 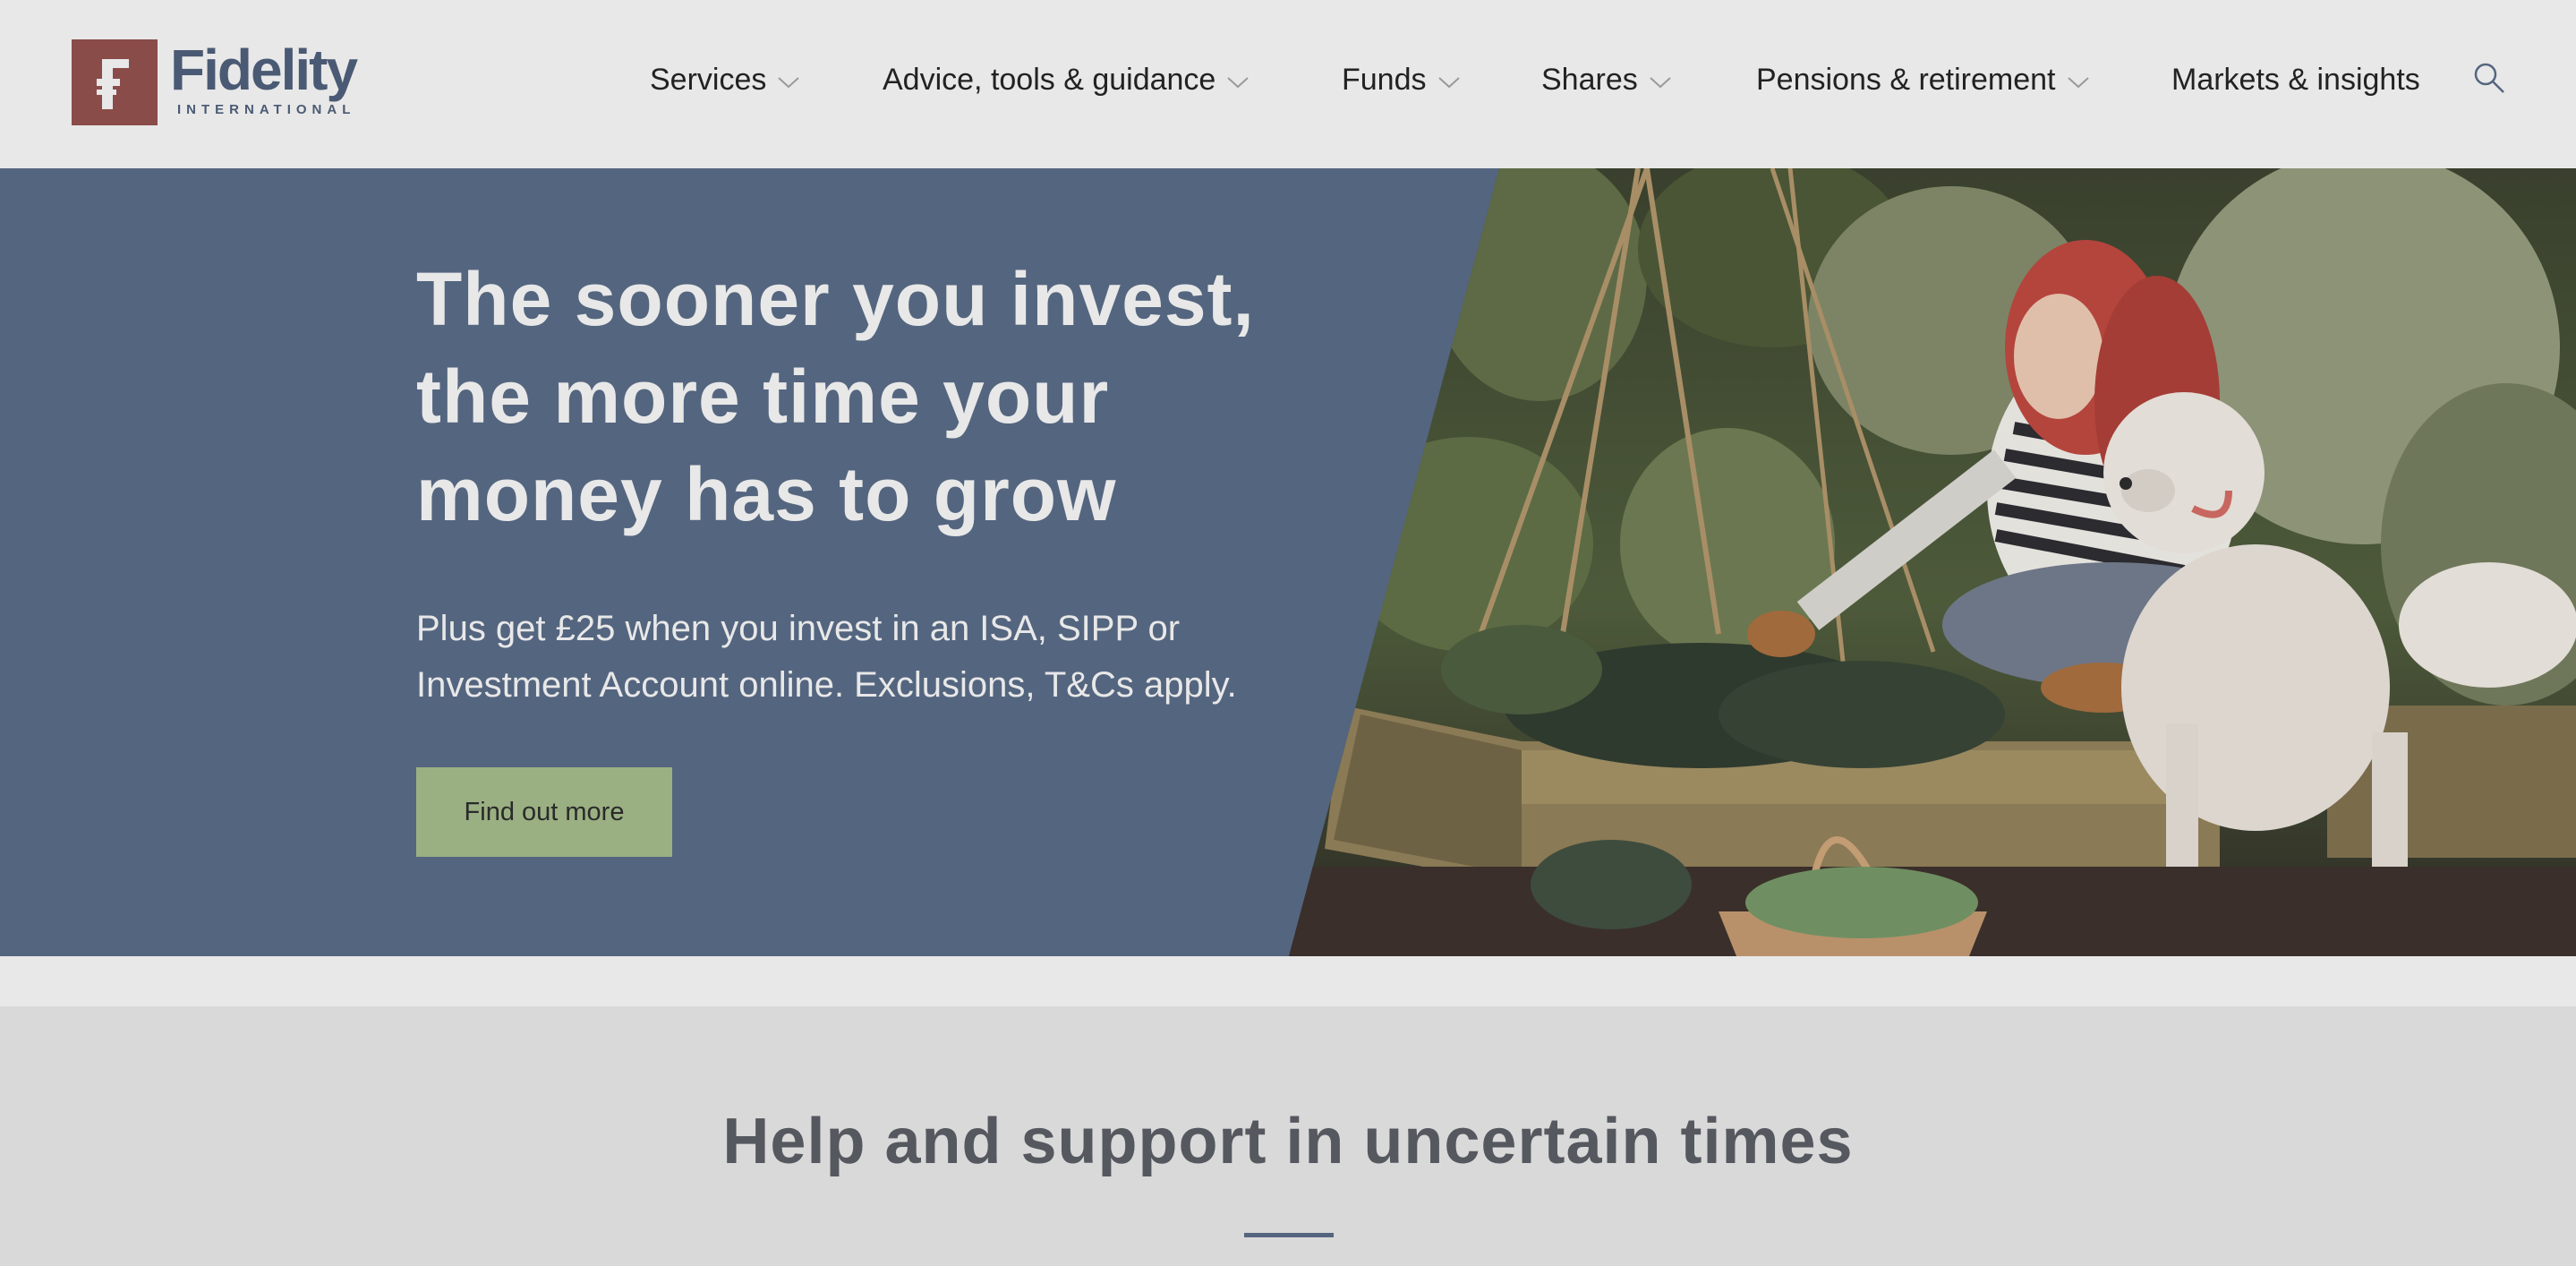 I want to click on nav-item-funds: Funds, so click(x=1401, y=80).